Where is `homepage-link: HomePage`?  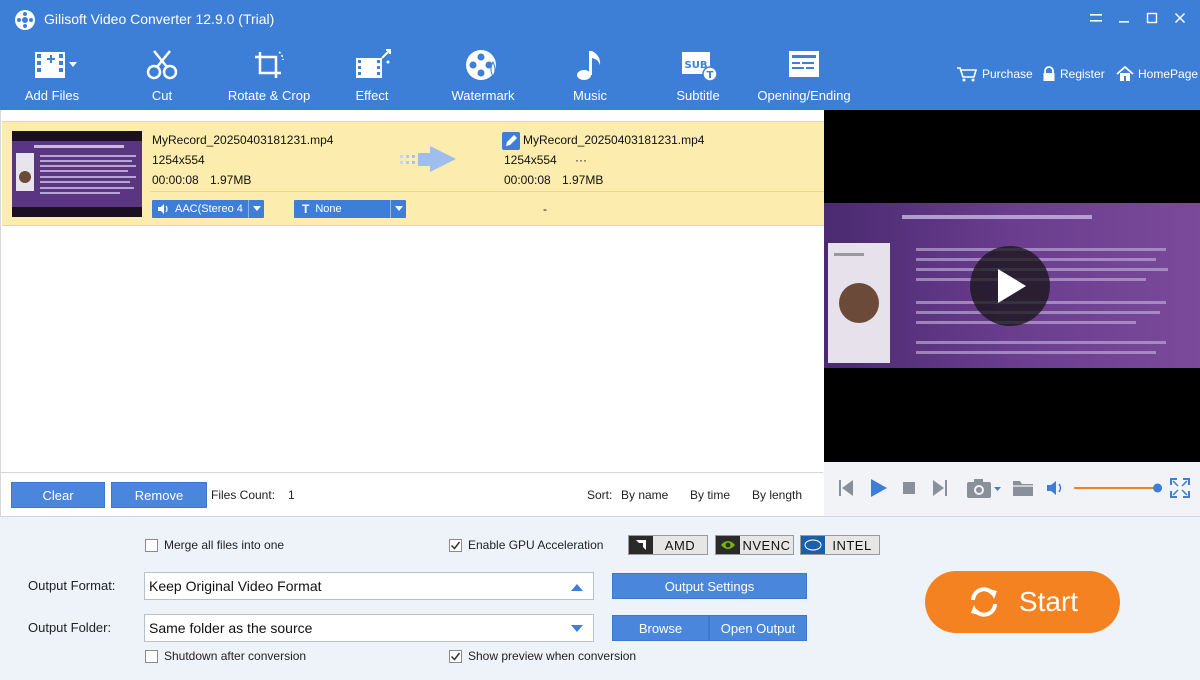 homepage-link: HomePage is located at coordinates (1157, 74).